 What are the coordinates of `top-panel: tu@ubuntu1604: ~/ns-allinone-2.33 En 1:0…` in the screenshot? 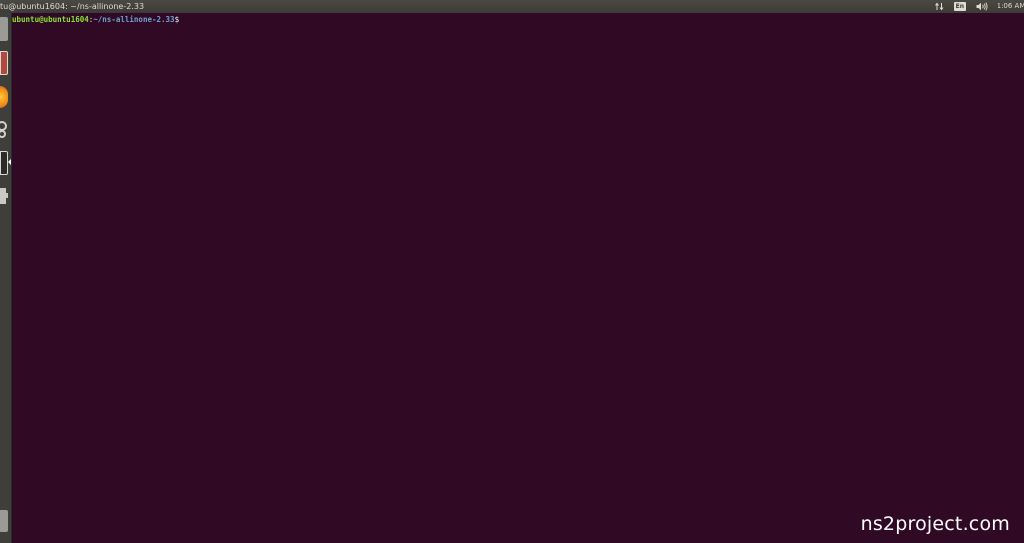 It's located at (512, 6).